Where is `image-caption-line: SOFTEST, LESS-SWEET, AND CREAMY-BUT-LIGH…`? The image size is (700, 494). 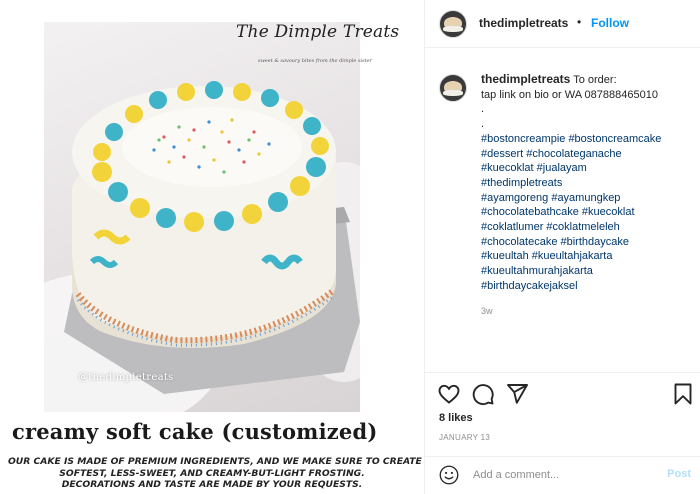 image-caption-line: SOFTEST, LESS-SWEET, AND CREAMY-BUT-LIGH… is located at coordinates (212, 473).